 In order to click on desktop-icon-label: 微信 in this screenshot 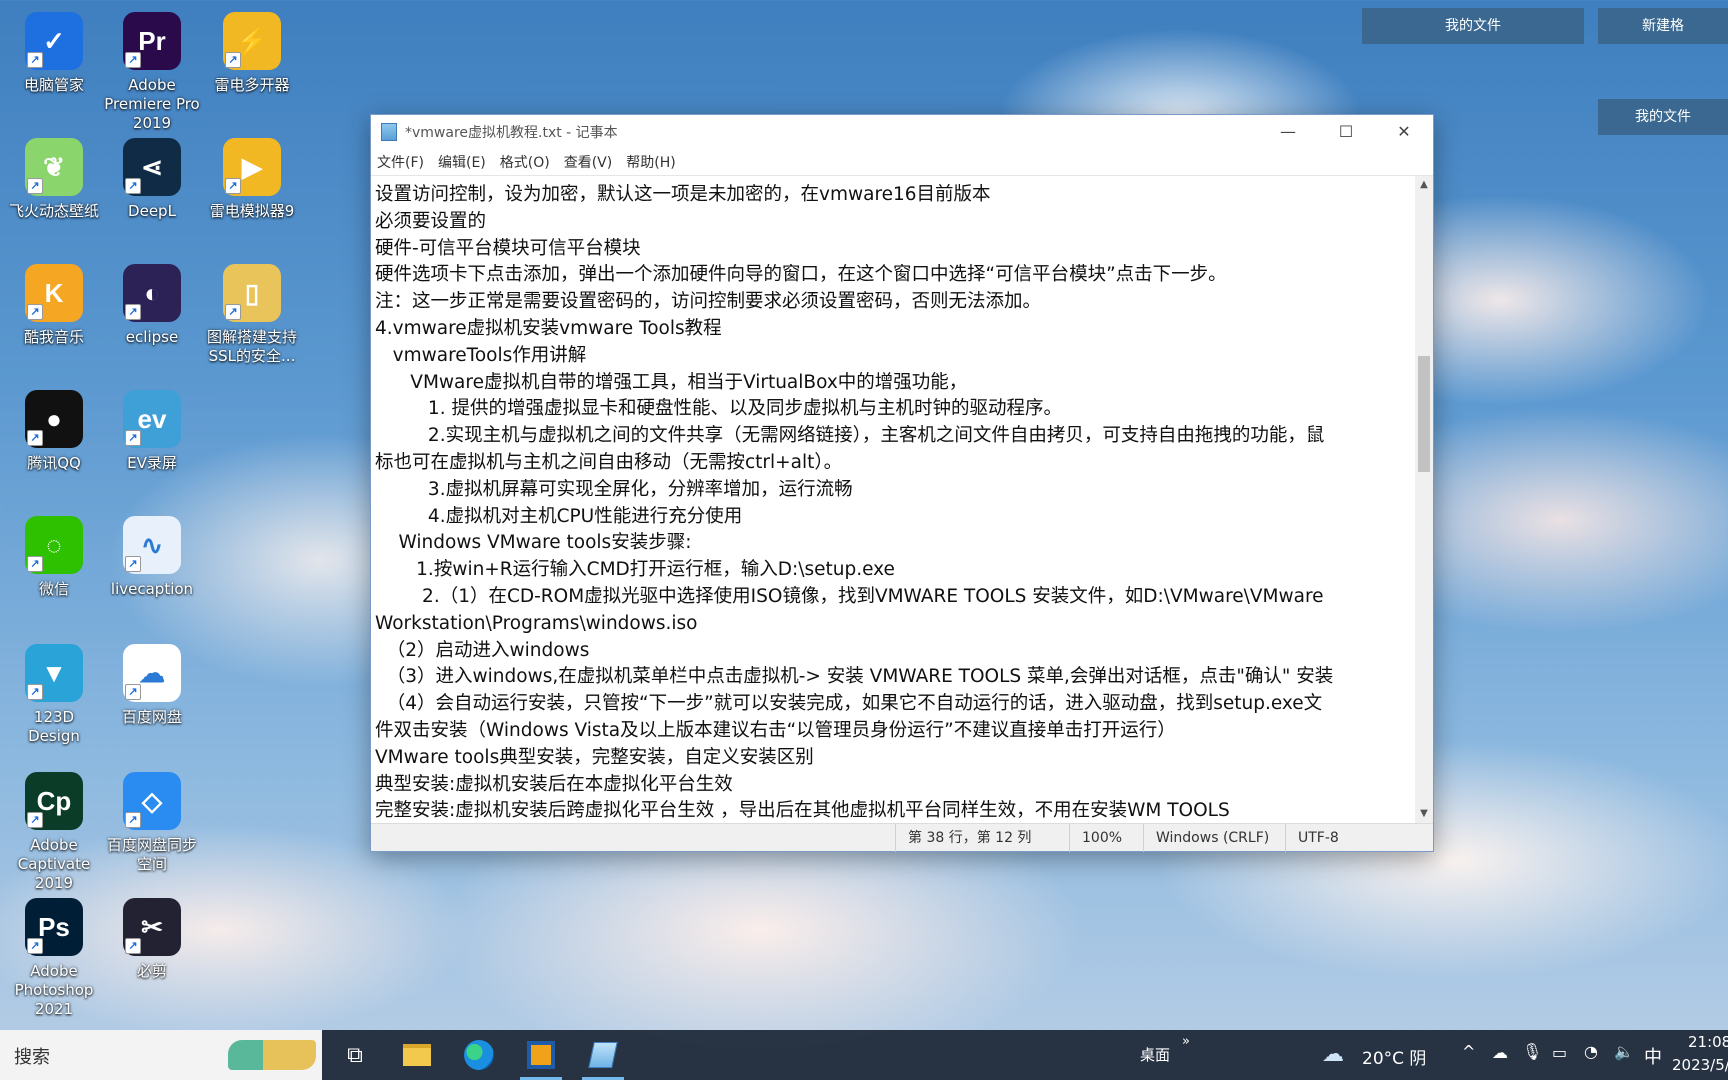, I will do `click(53, 589)`.